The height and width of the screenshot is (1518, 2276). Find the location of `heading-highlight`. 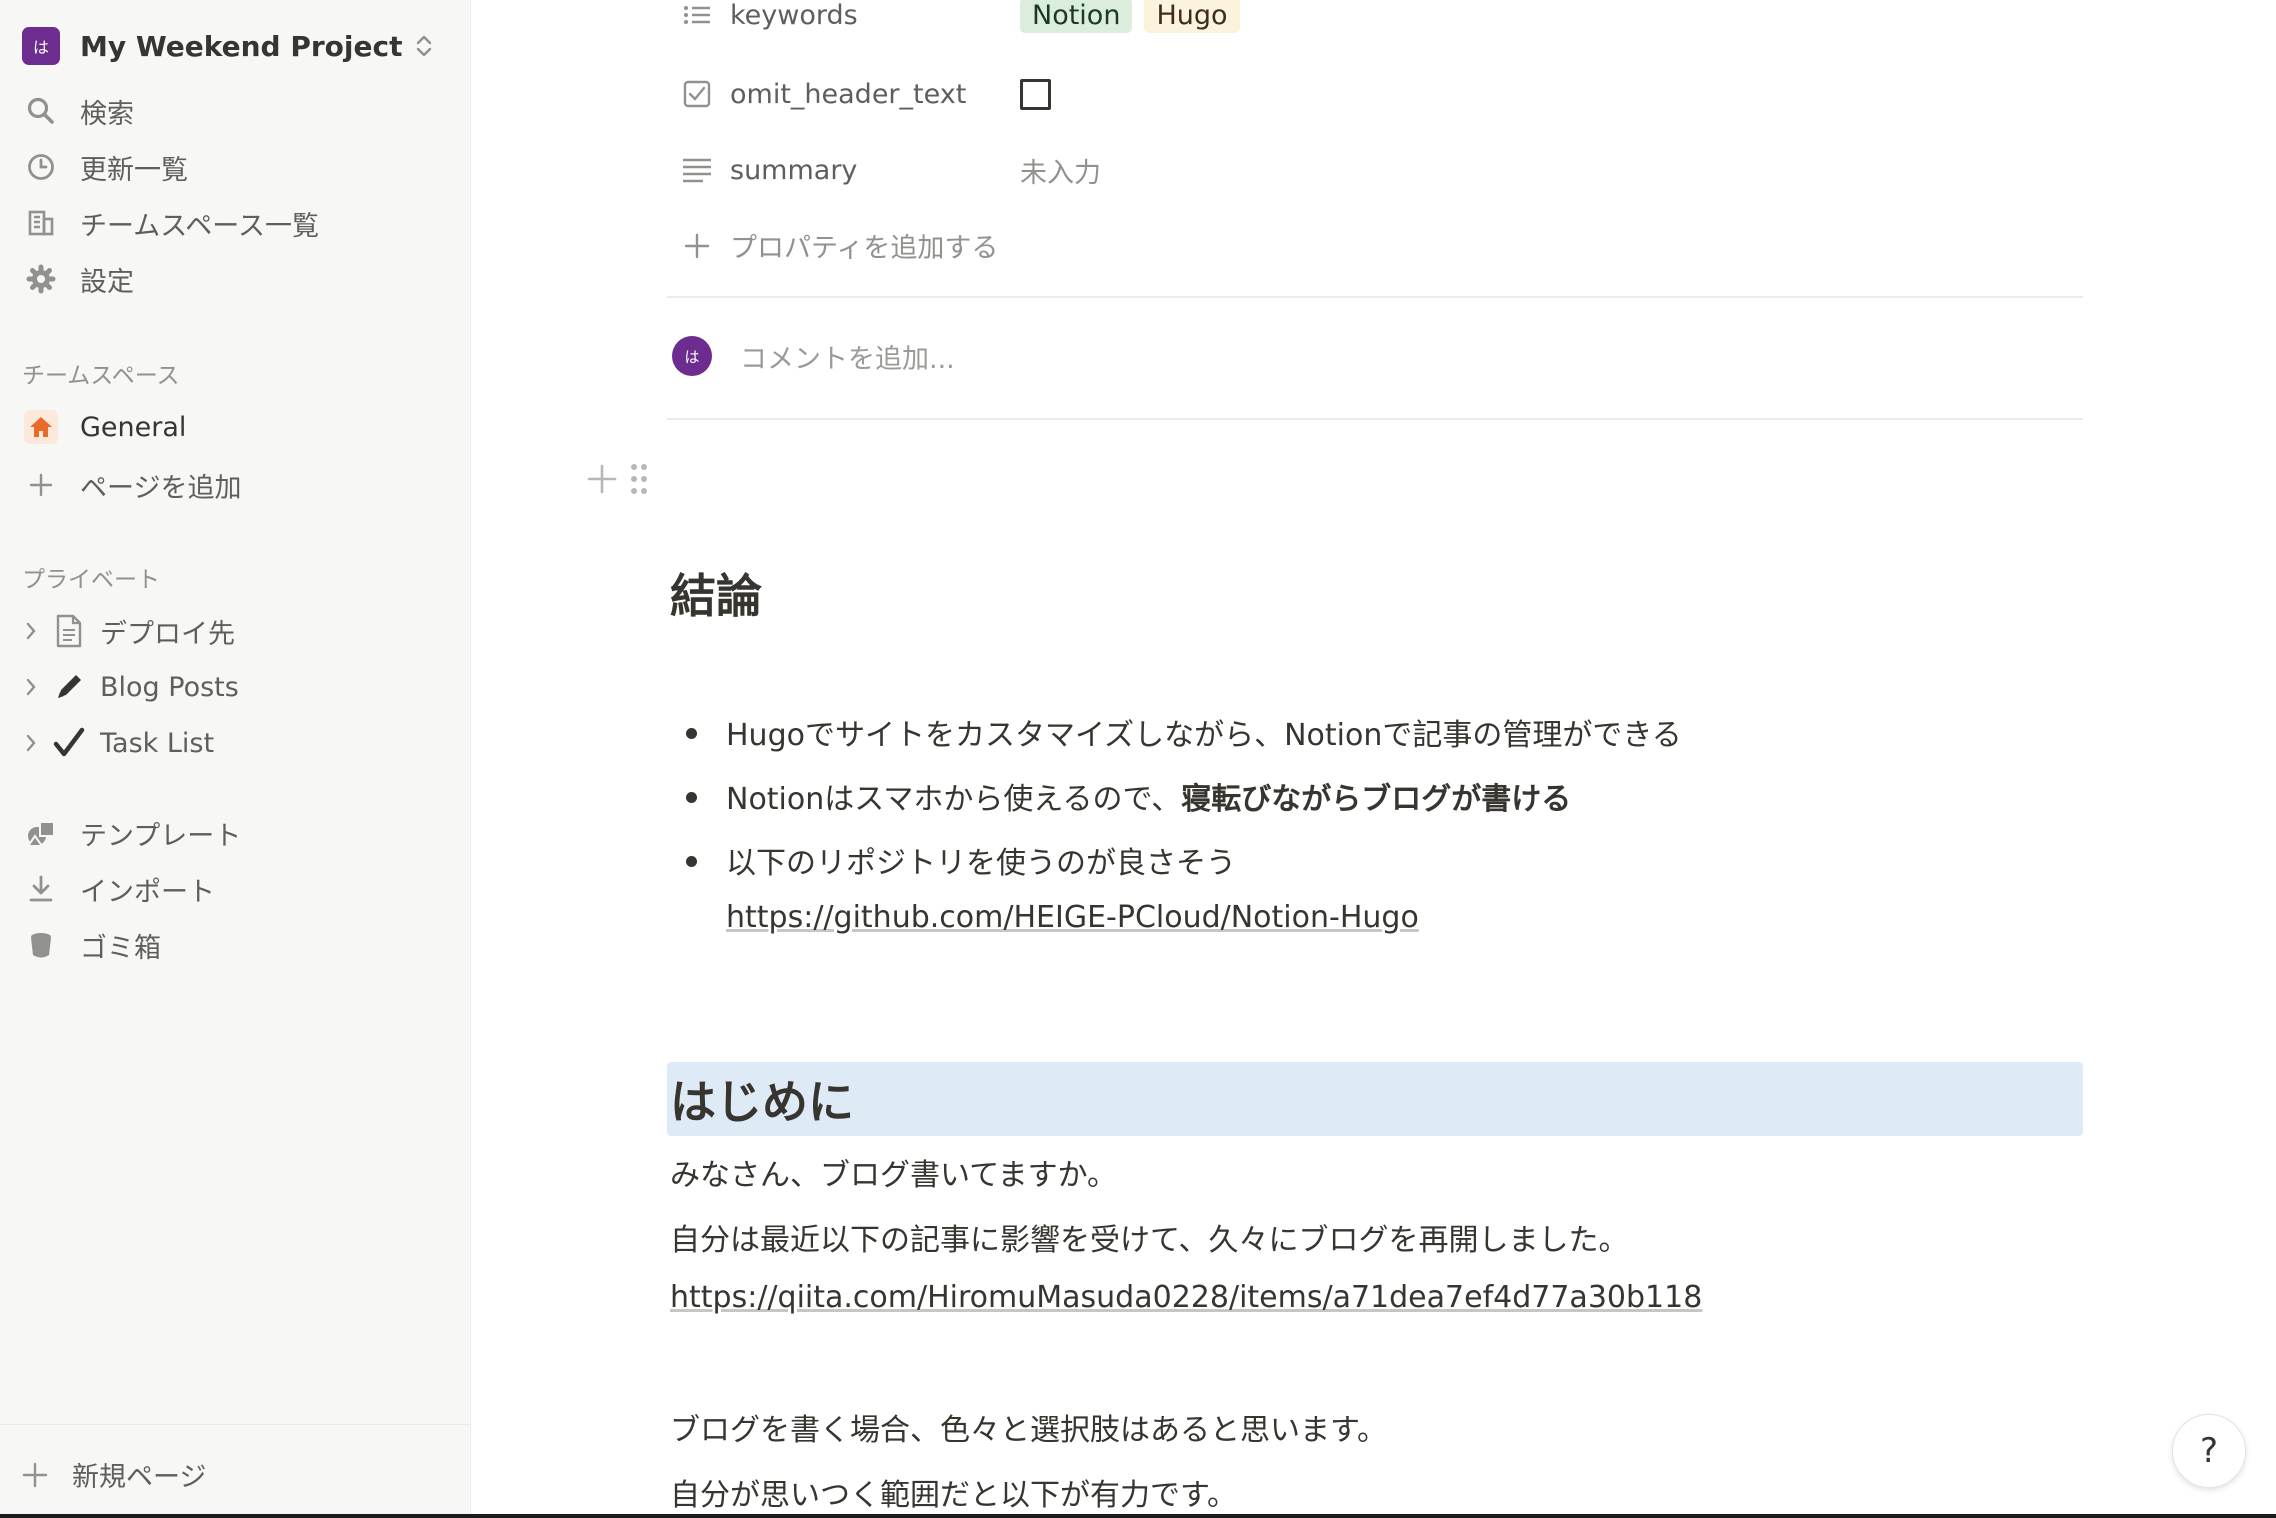

heading-highlight is located at coordinates (1375, 1099).